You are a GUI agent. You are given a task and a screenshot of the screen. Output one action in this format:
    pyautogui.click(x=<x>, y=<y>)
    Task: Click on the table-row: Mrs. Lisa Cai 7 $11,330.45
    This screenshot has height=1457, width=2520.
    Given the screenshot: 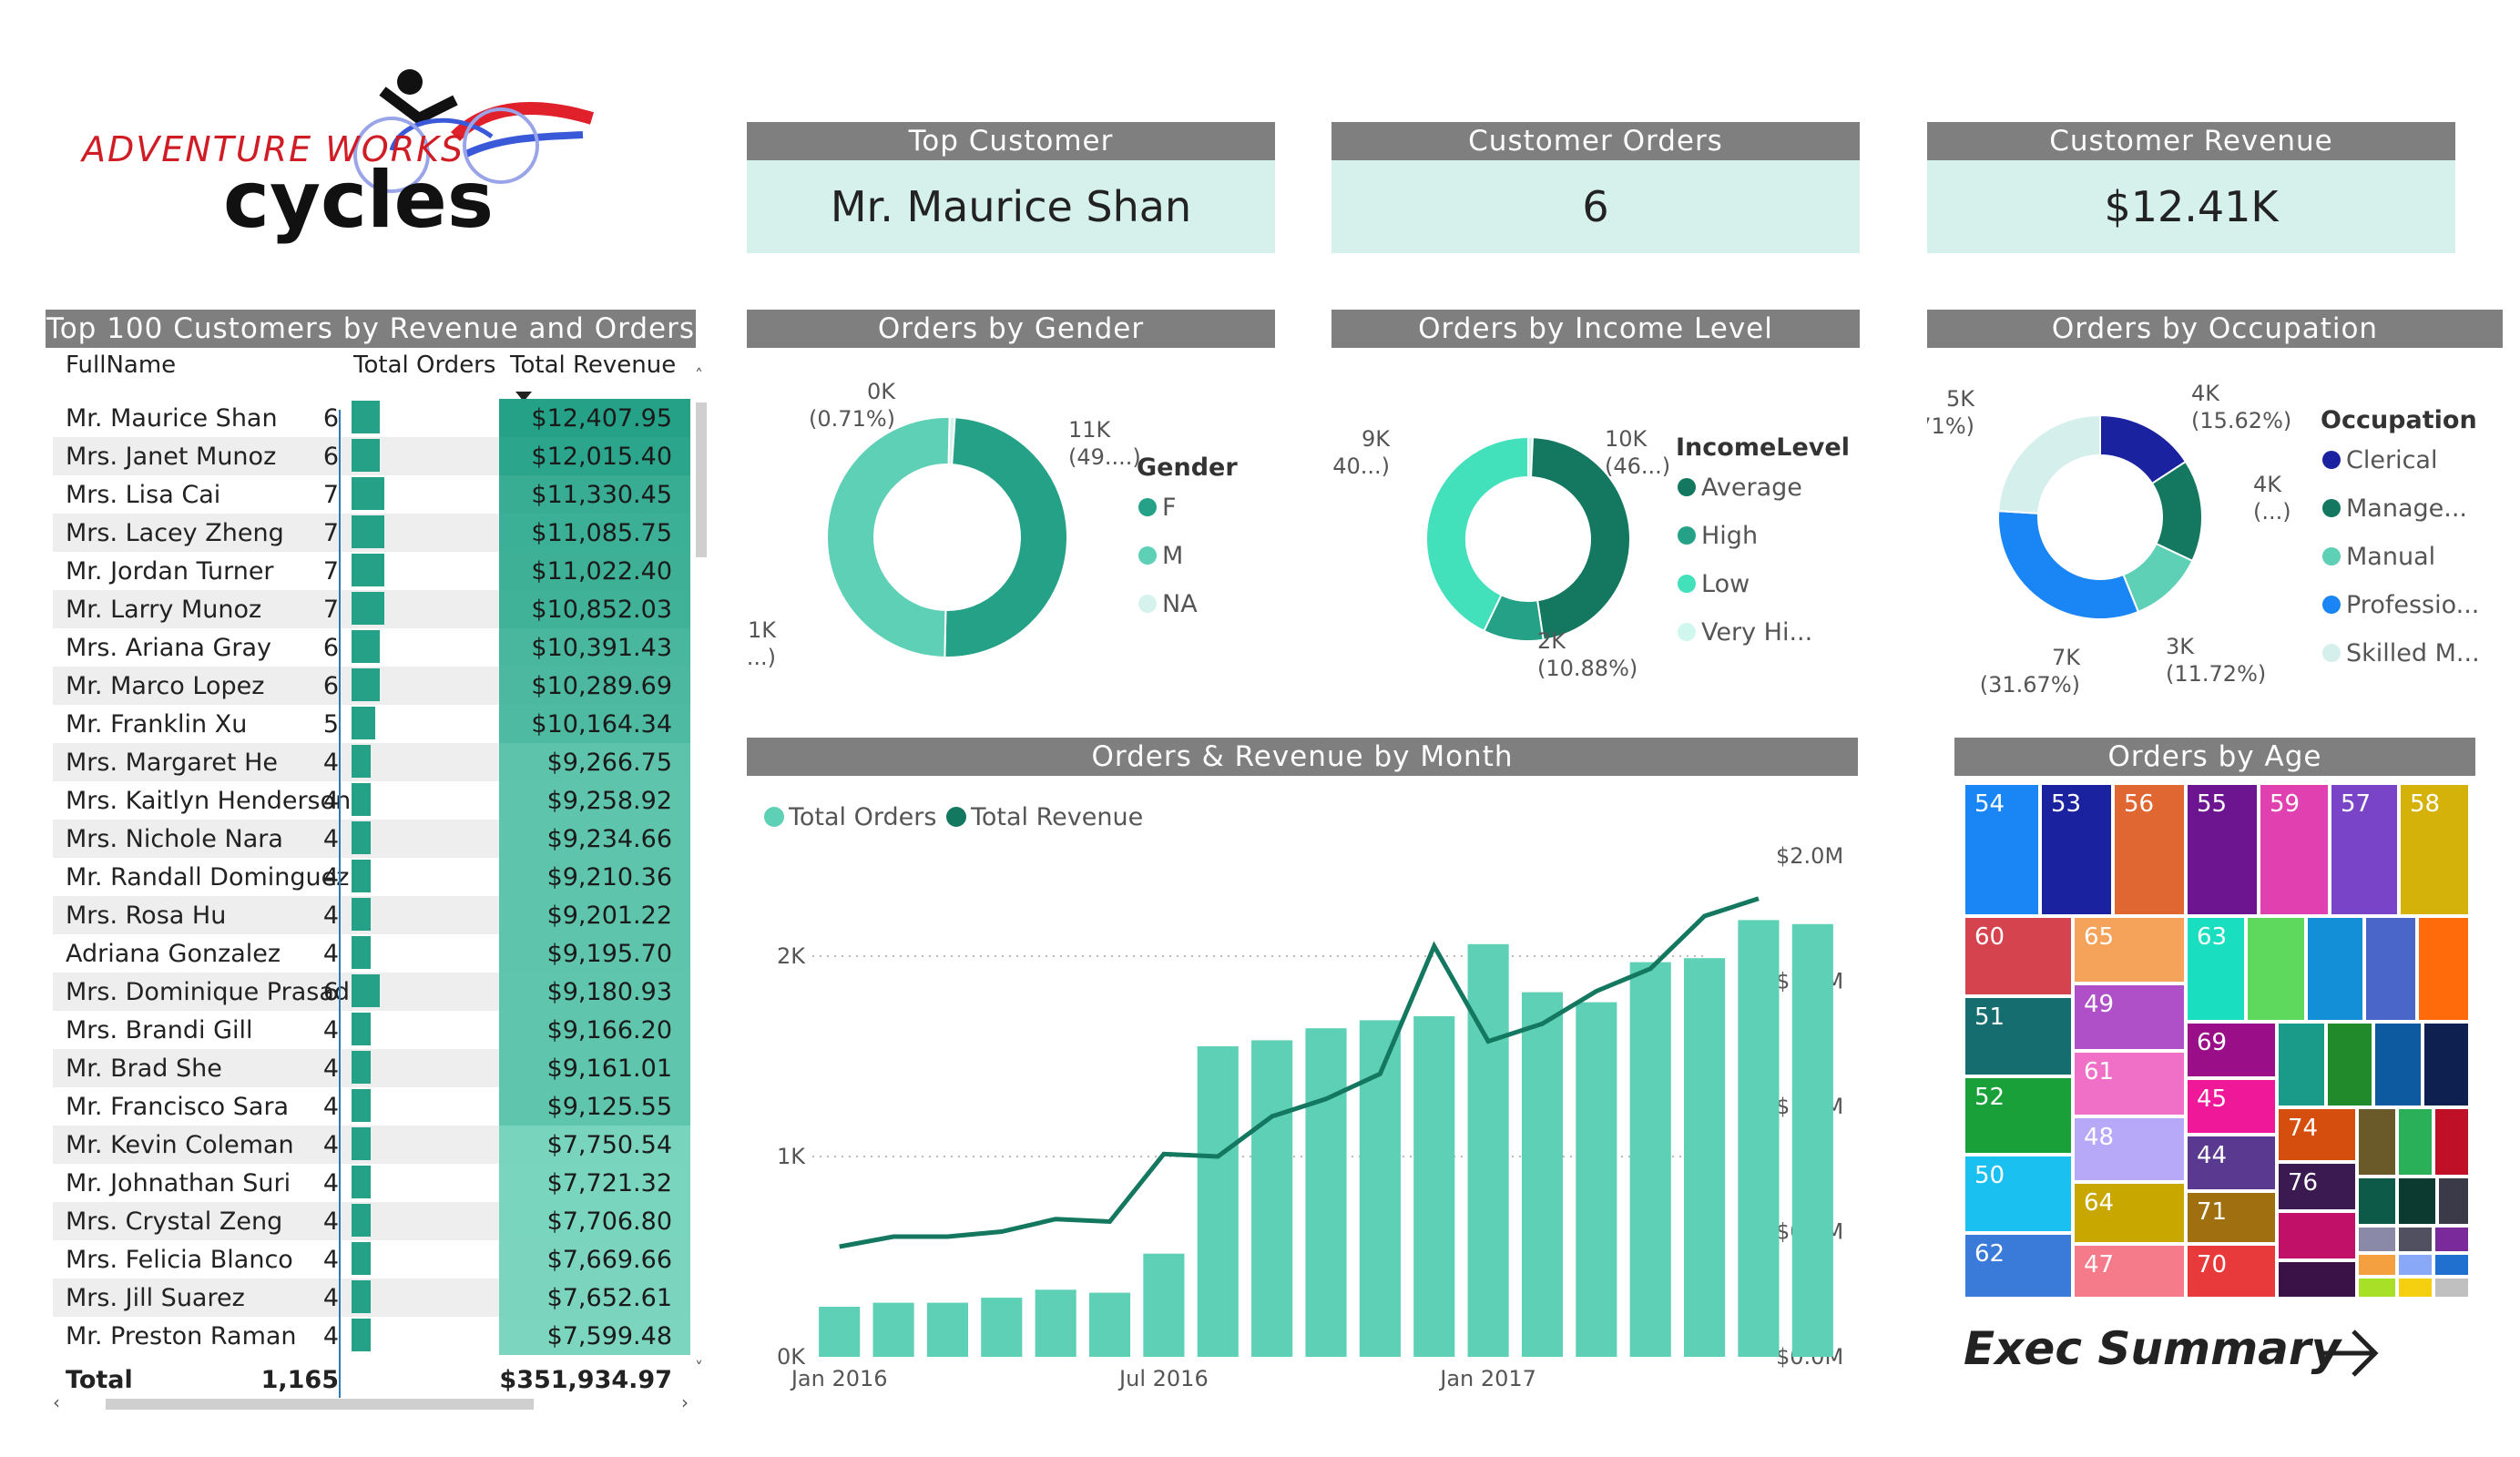 What is the action you would take?
    pyautogui.click(x=371, y=495)
    